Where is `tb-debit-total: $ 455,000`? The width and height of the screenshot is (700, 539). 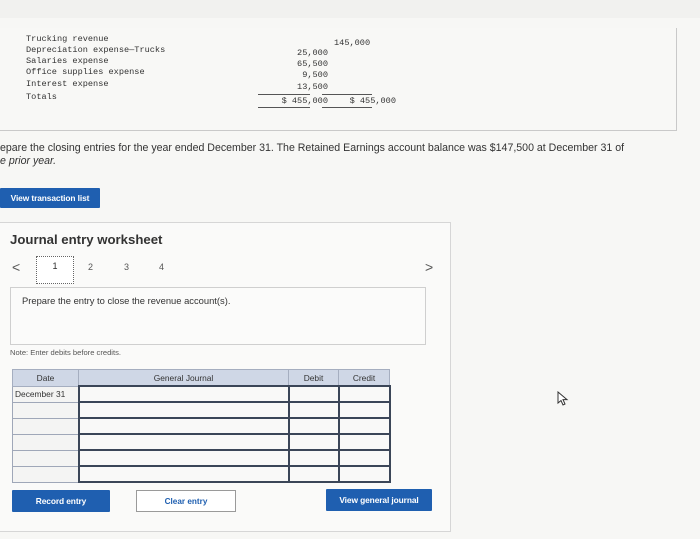
tb-debit-total: $ 455,000 is located at coordinates (304, 101).